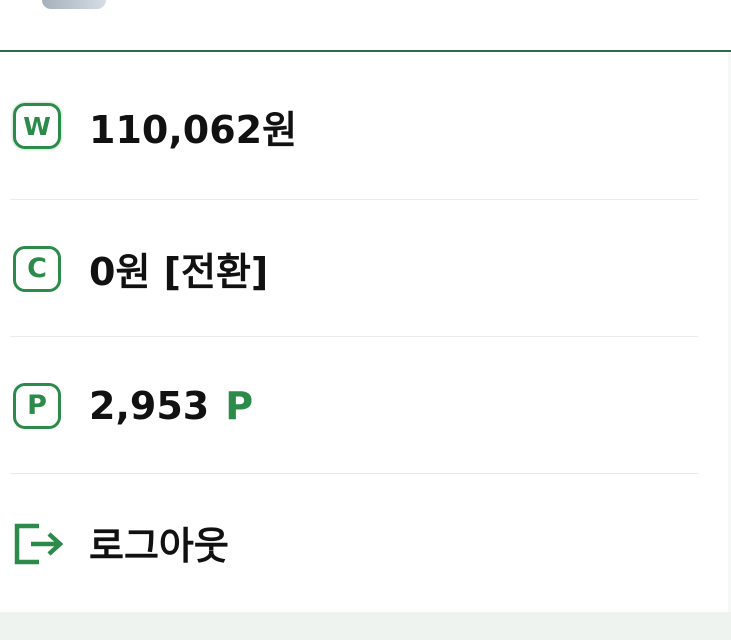  I want to click on won-badge-letter: W, so click(37, 126).